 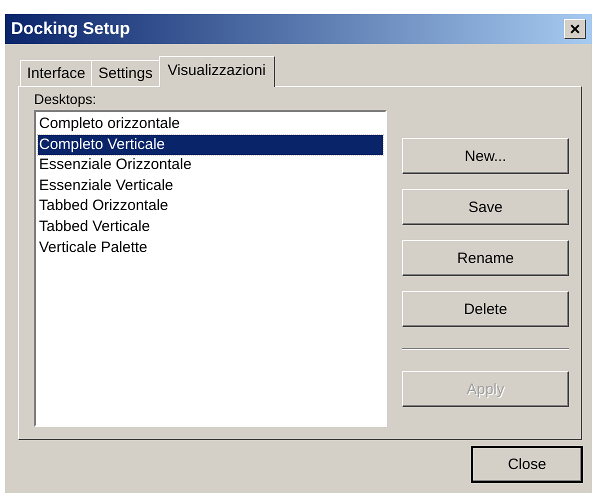 I want to click on list-item: Tabbed Verticale, so click(x=210, y=227).